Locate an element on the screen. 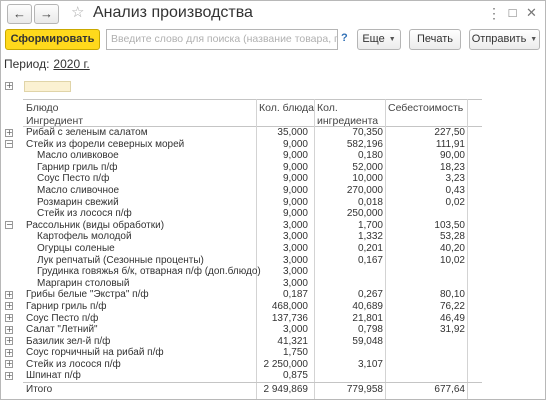 The image size is (546, 400). row-name: Базилик зел-й п/ф is located at coordinates (68, 341).